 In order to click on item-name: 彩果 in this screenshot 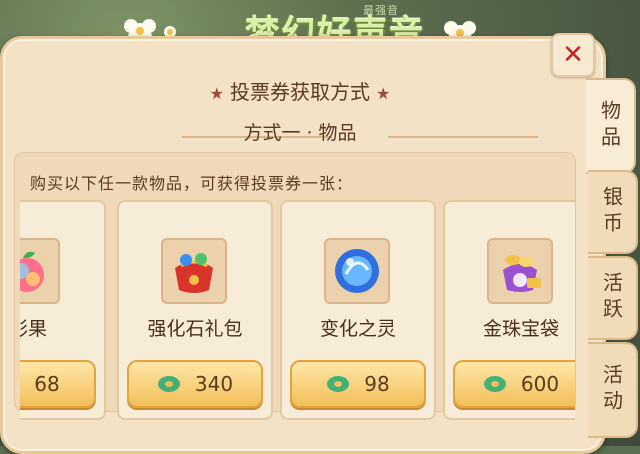, I will do `click(62, 327)`.